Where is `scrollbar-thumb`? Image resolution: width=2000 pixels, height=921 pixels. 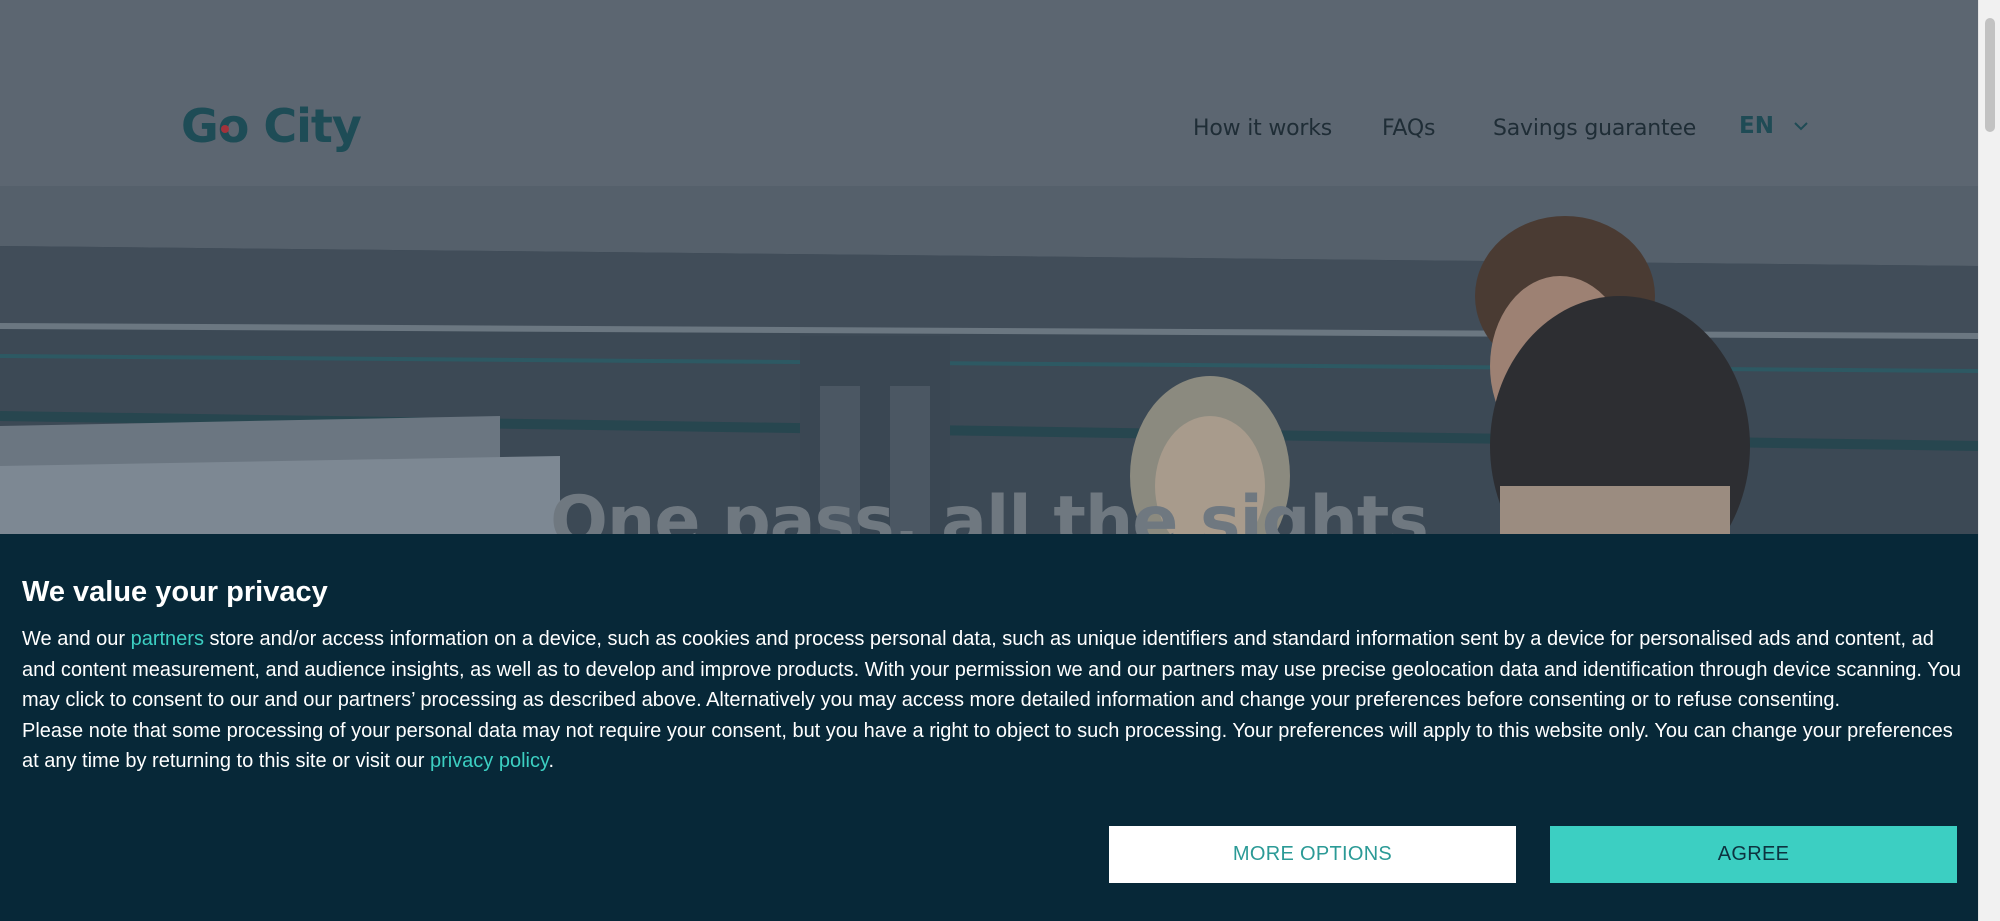
scrollbar-thumb is located at coordinates (1990, 75).